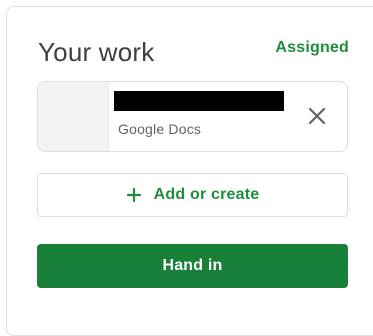 The height and width of the screenshot is (336, 373). I want to click on hand-in-label: Hand in, so click(192, 265).